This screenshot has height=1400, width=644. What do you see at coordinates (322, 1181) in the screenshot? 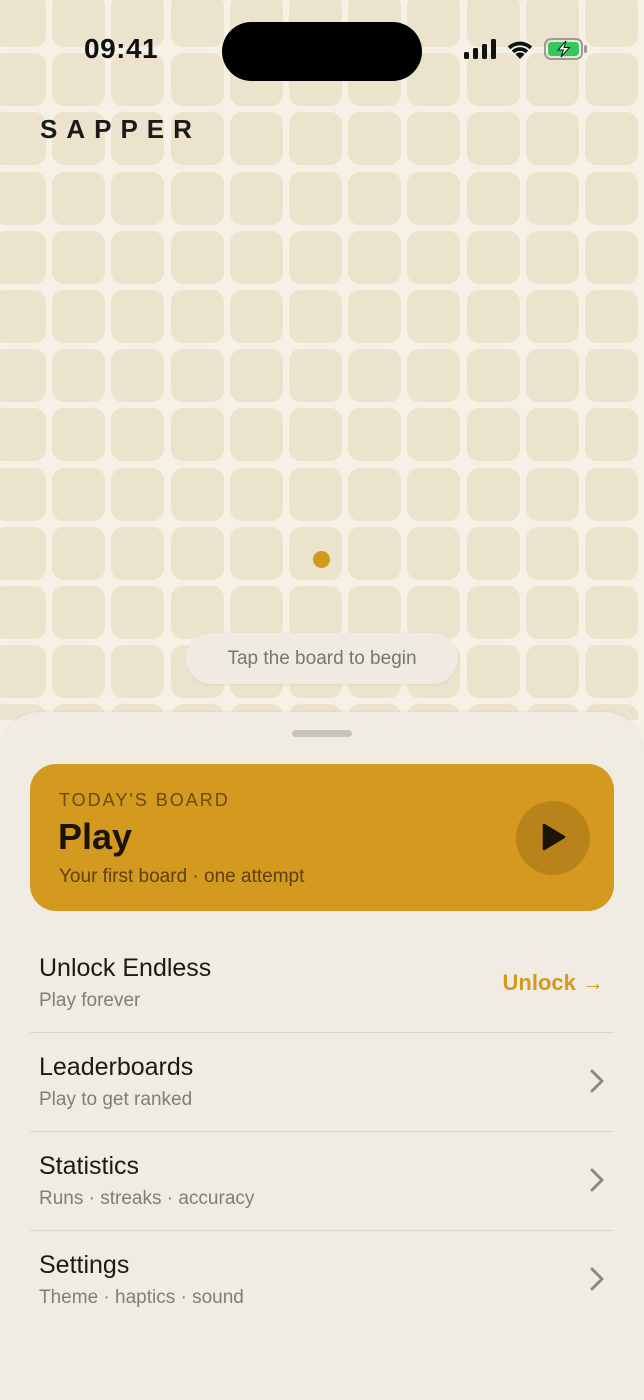
I see `menu-item-statistics: Statistics Runs · streaks · accuracy` at bounding box center [322, 1181].